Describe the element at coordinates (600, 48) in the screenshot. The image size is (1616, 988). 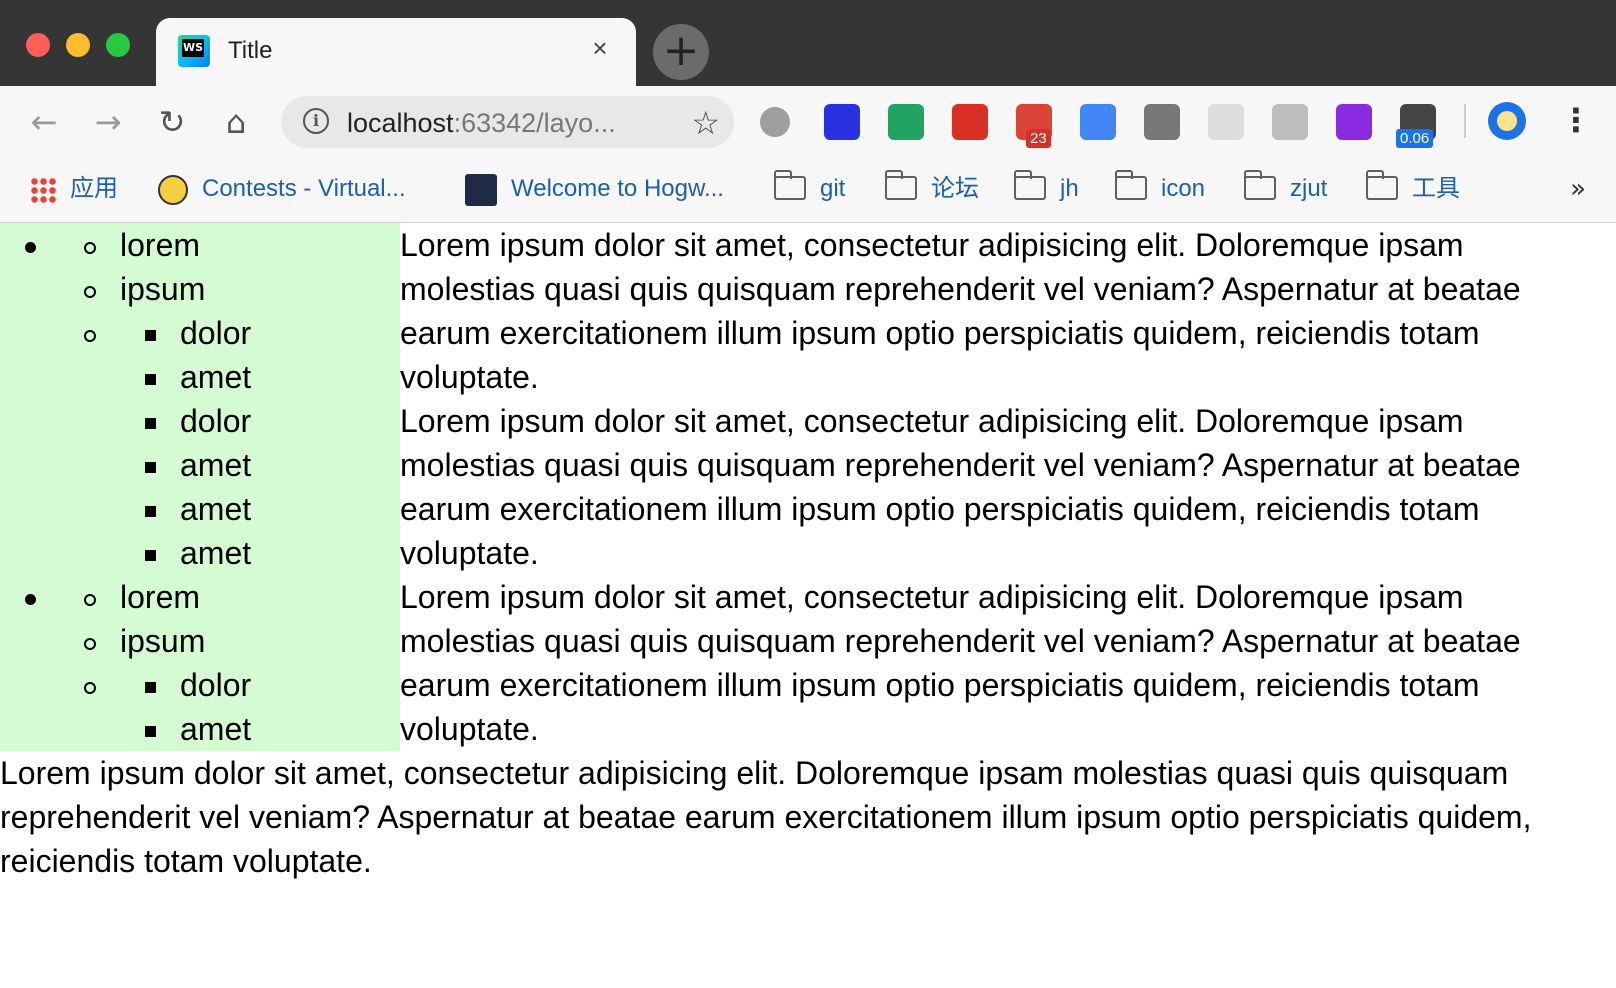
I see `close-tab-icon: ×` at that location.